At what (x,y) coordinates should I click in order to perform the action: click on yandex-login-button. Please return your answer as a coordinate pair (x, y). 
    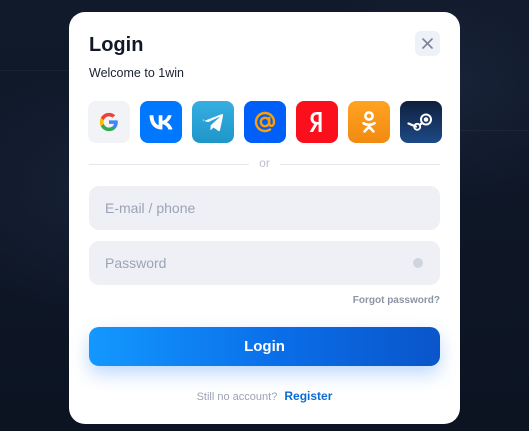
    Looking at the image, I should click on (317, 122).